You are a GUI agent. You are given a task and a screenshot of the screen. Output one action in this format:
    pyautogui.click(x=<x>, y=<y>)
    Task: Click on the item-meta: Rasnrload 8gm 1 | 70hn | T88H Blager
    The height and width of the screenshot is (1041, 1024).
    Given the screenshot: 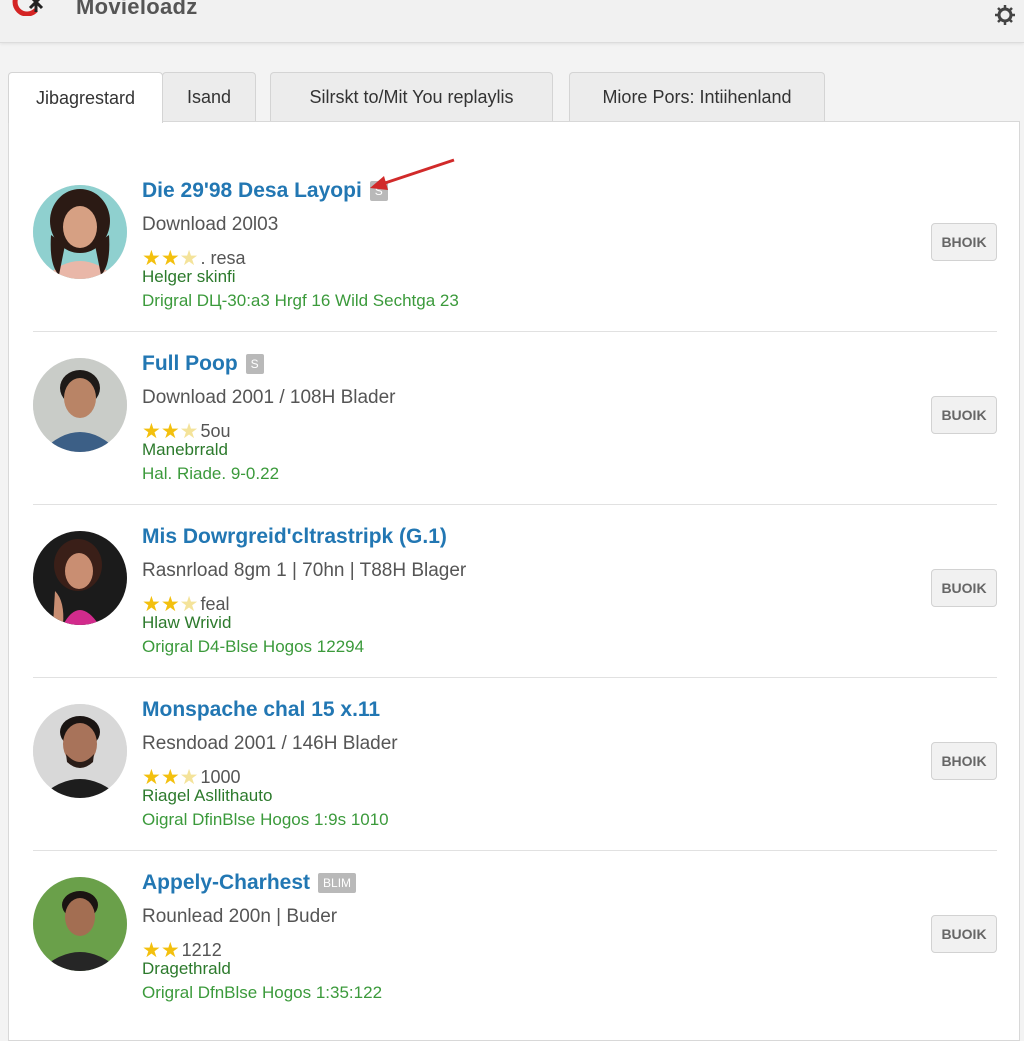 What is the action you would take?
    pyautogui.click(x=304, y=570)
    